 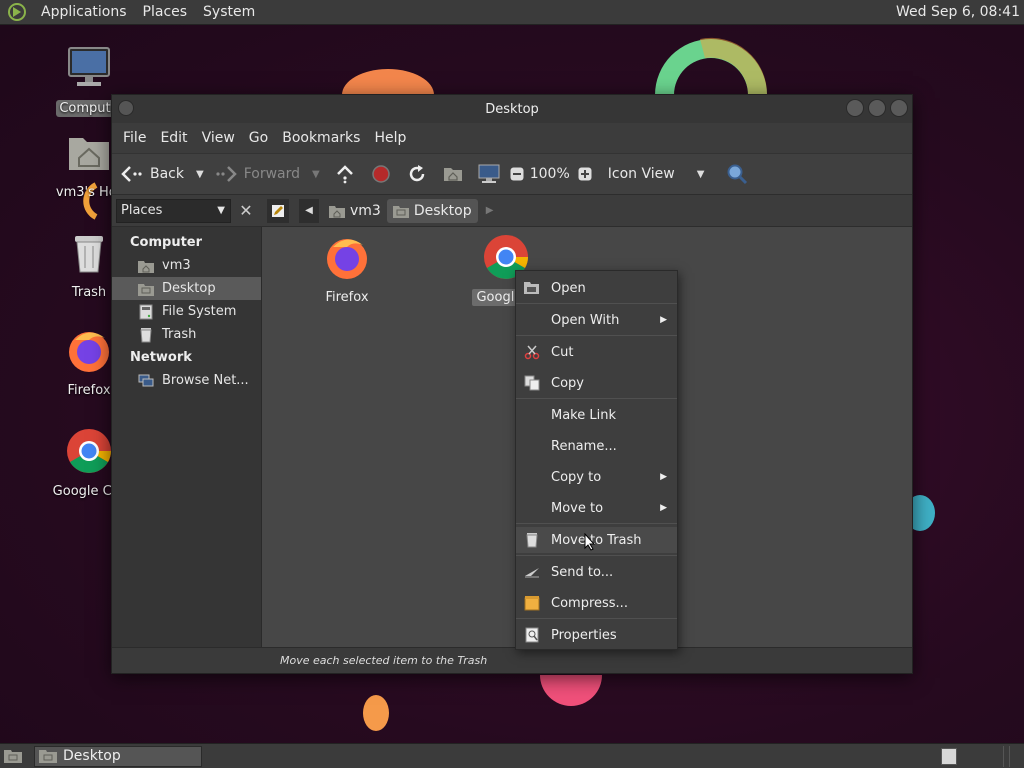 I want to click on menu-item-open-with: Open With ▶, so click(x=596, y=320).